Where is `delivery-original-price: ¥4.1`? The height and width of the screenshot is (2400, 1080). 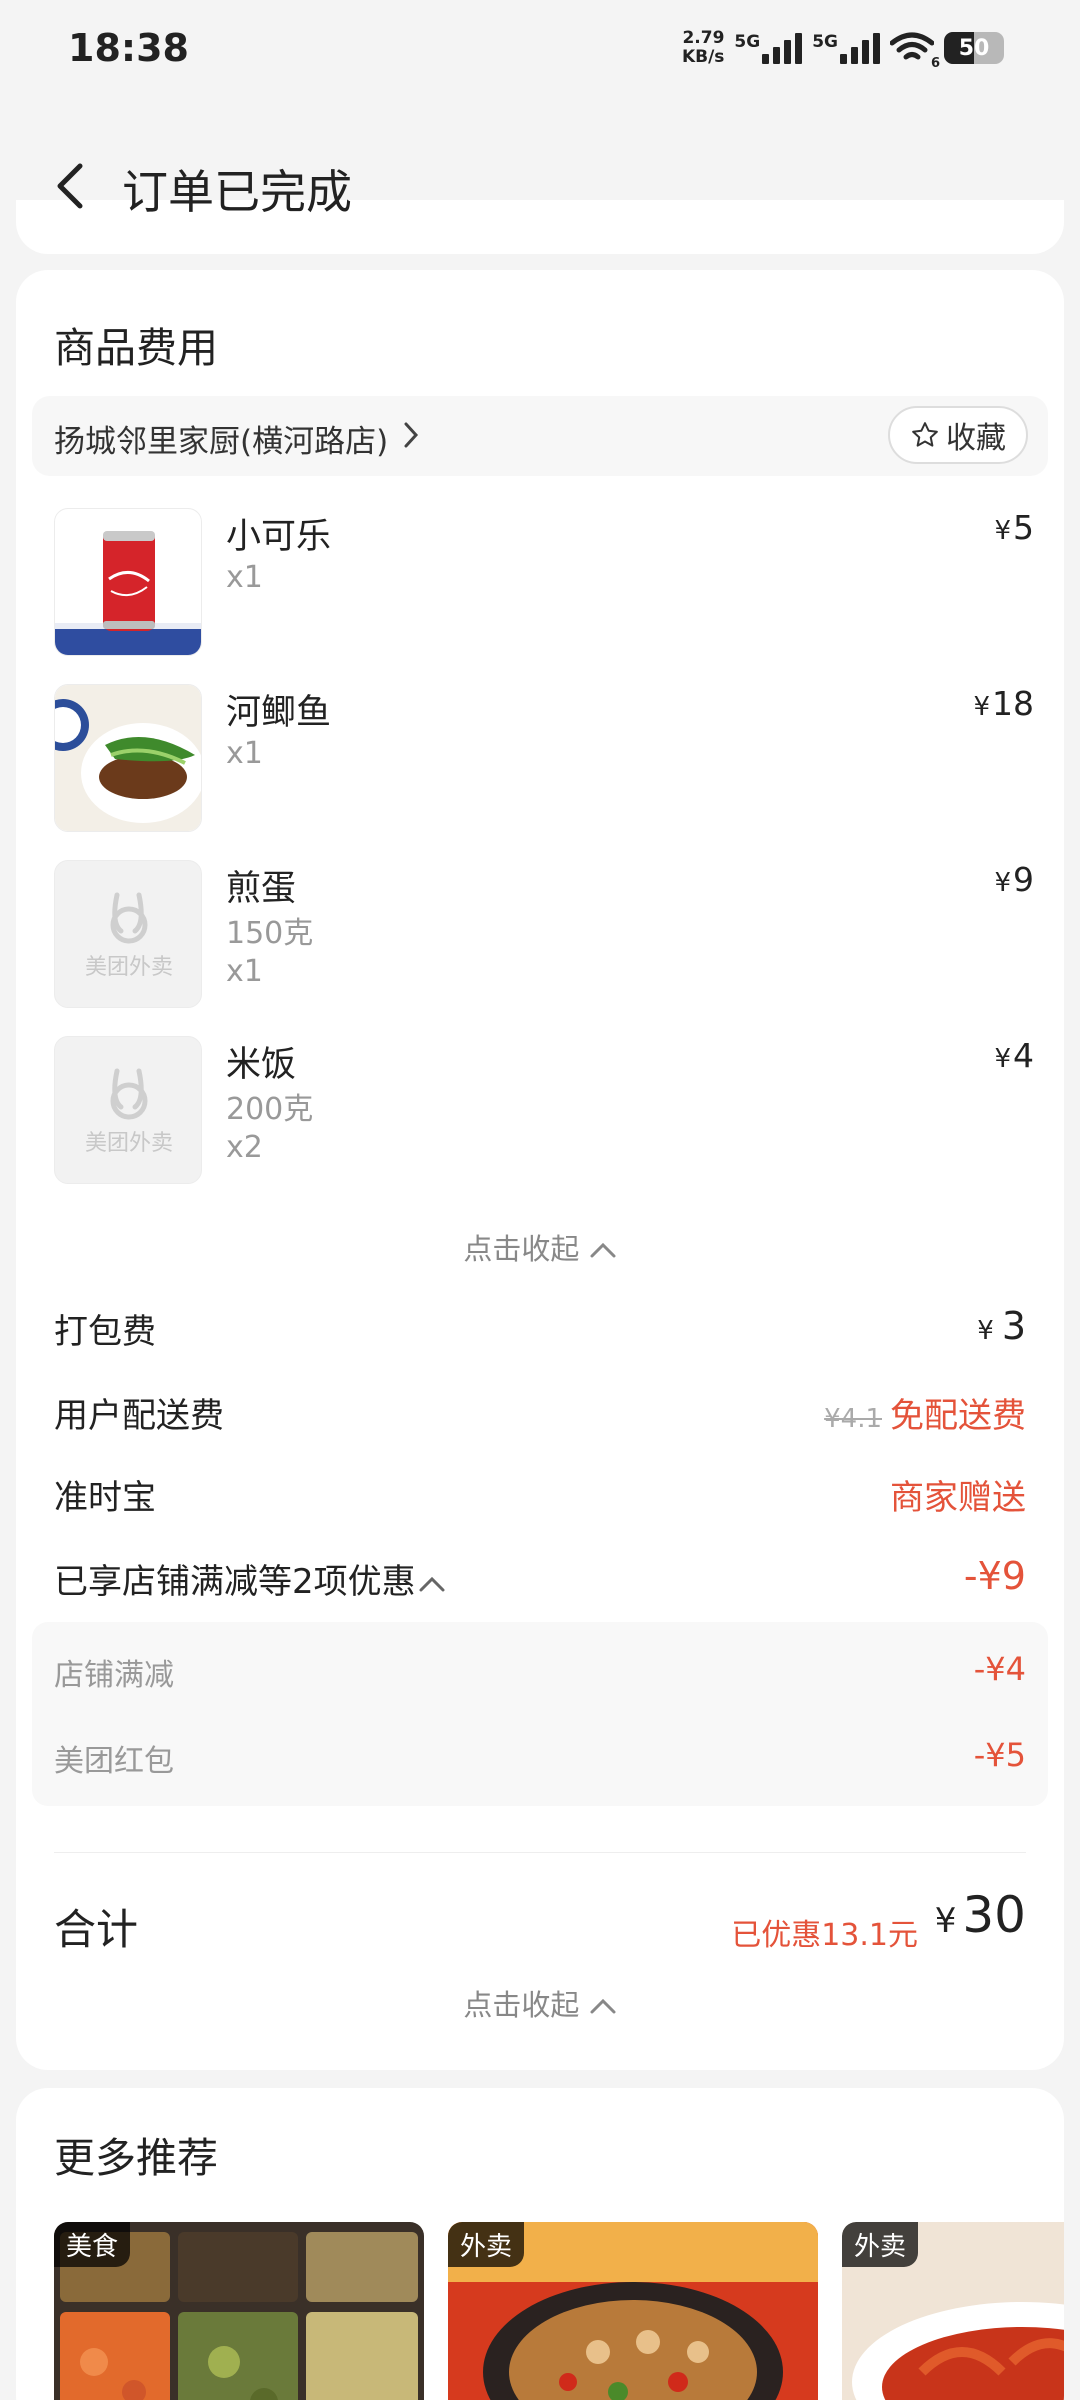 delivery-original-price: ¥4.1 is located at coordinates (853, 1419).